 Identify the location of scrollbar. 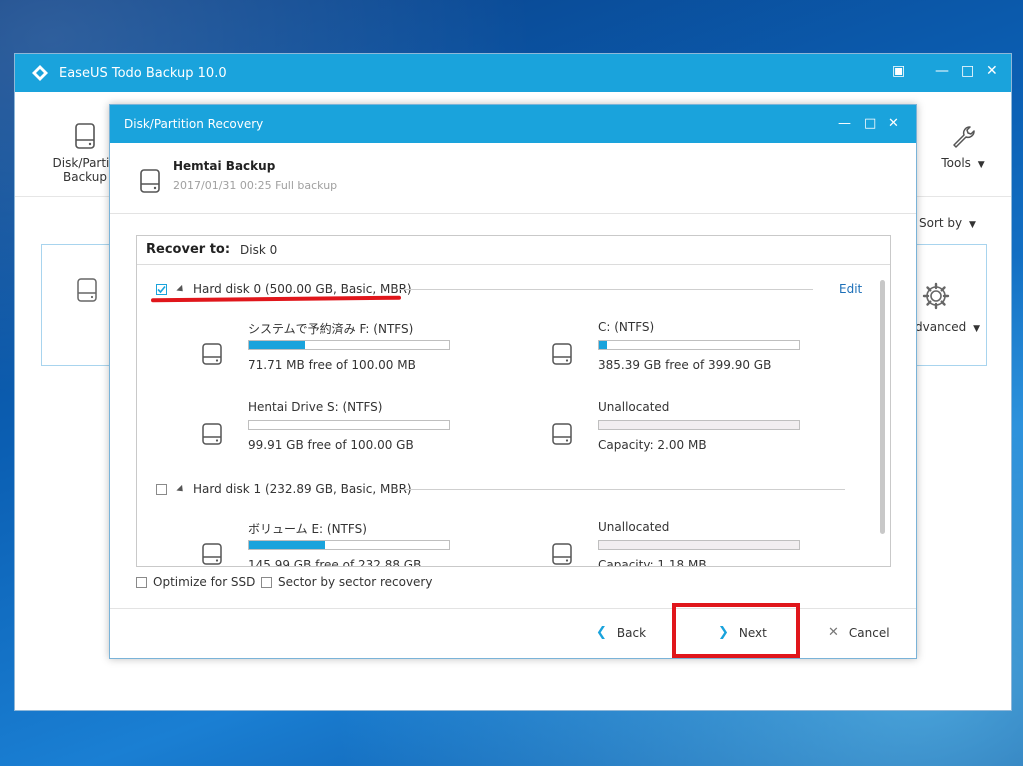
(882, 407).